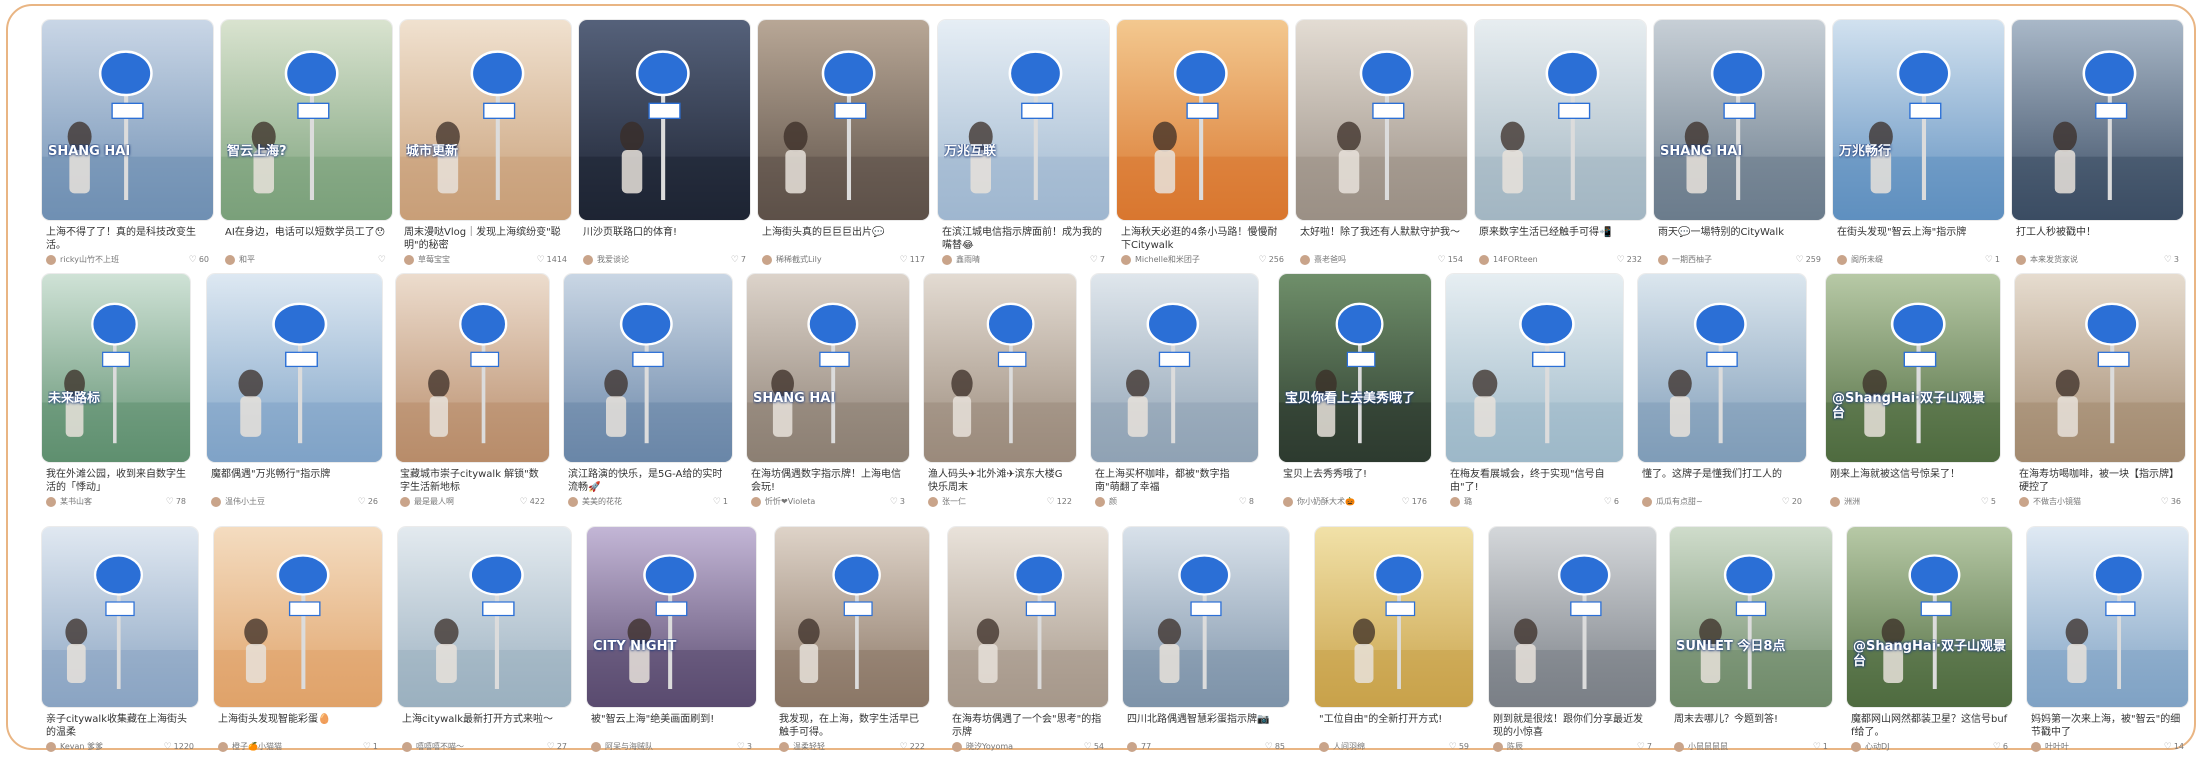 The image size is (2206, 757). I want to click on author-name: 人间羽绵, so click(1378, 747).